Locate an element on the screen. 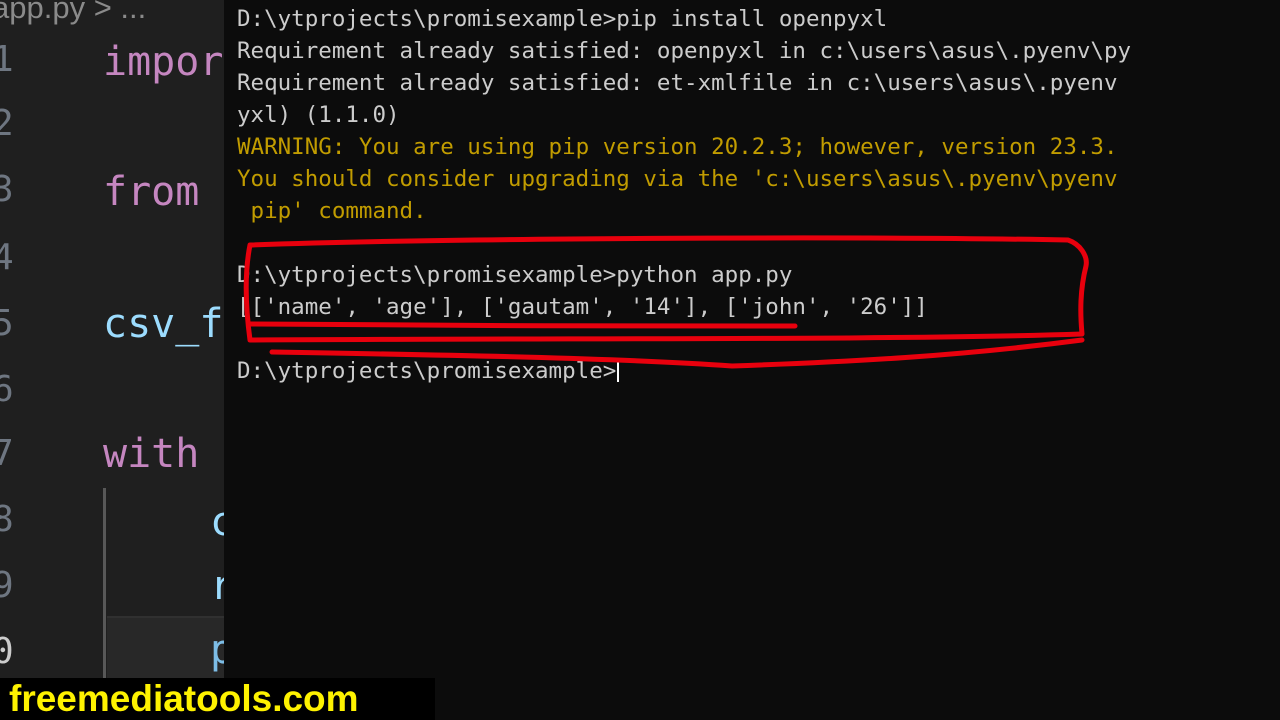  line-number: 4 is located at coordinates (7, 257).